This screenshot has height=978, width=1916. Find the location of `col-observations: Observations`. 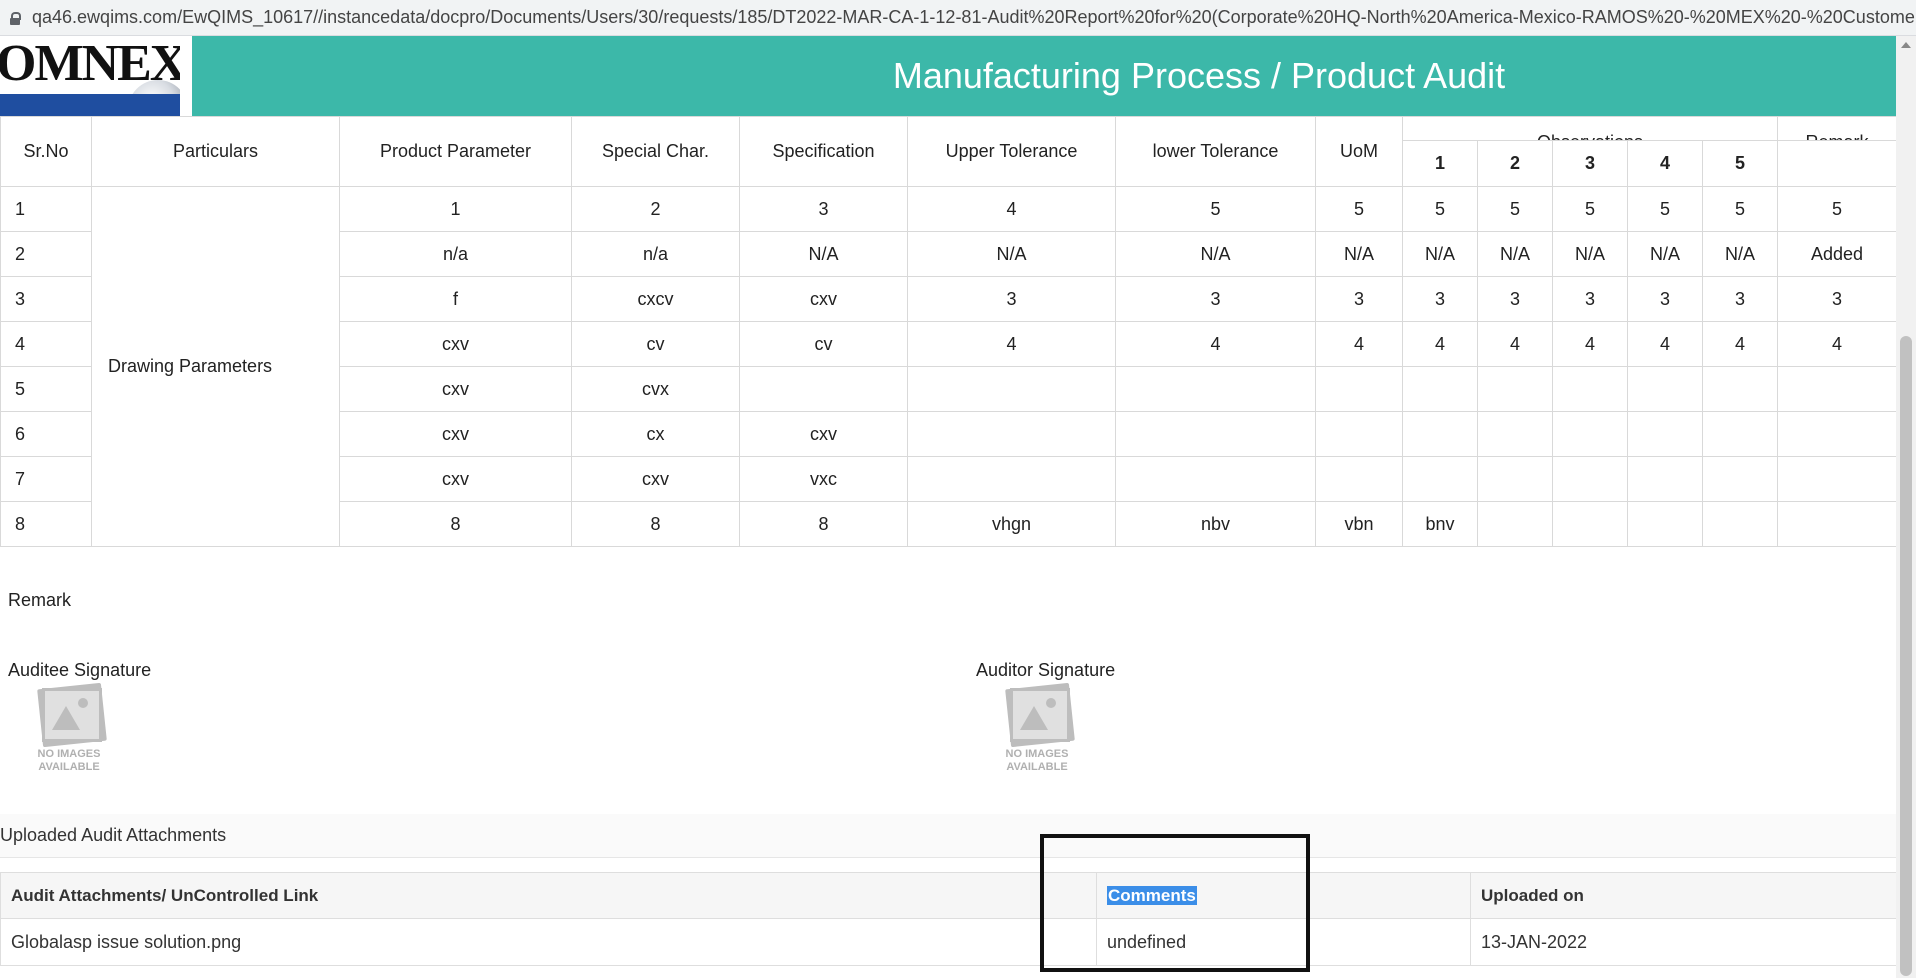

col-observations: Observations is located at coordinates (1590, 128).